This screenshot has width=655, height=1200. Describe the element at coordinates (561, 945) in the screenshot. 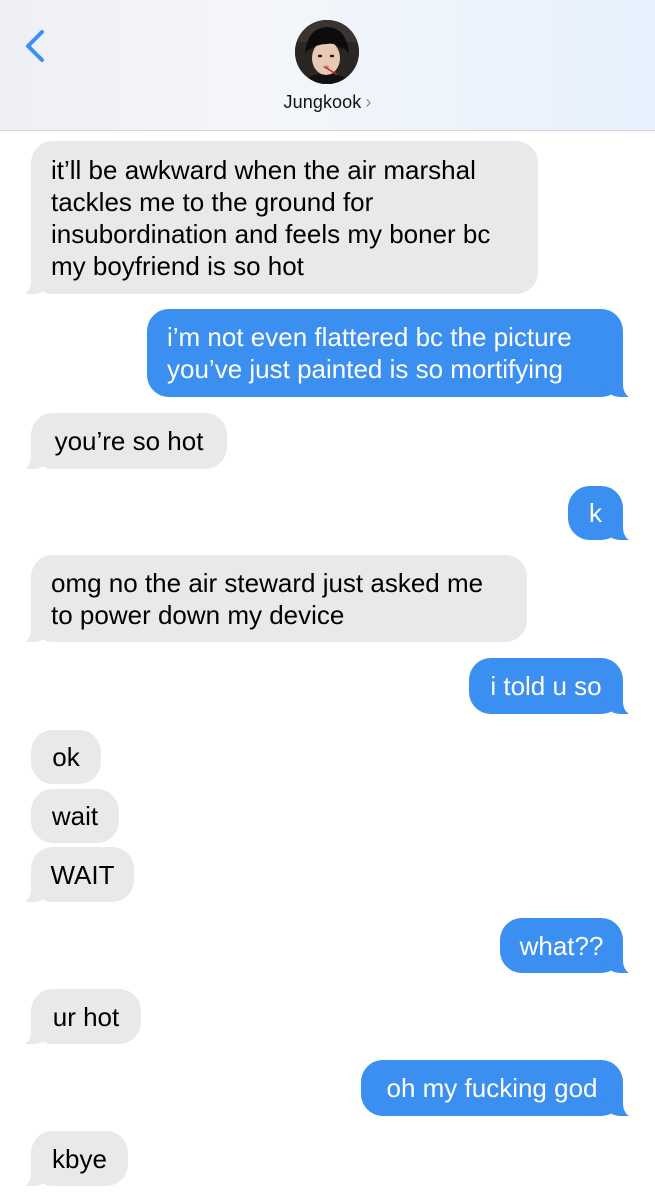

I see `message-text: what??` at that location.